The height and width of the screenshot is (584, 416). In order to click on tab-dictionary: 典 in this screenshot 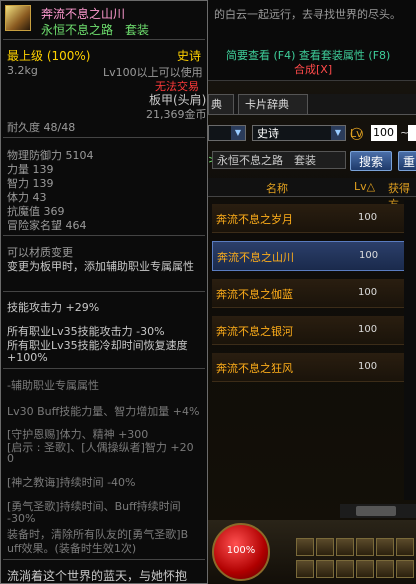, I will do `click(221, 104)`.